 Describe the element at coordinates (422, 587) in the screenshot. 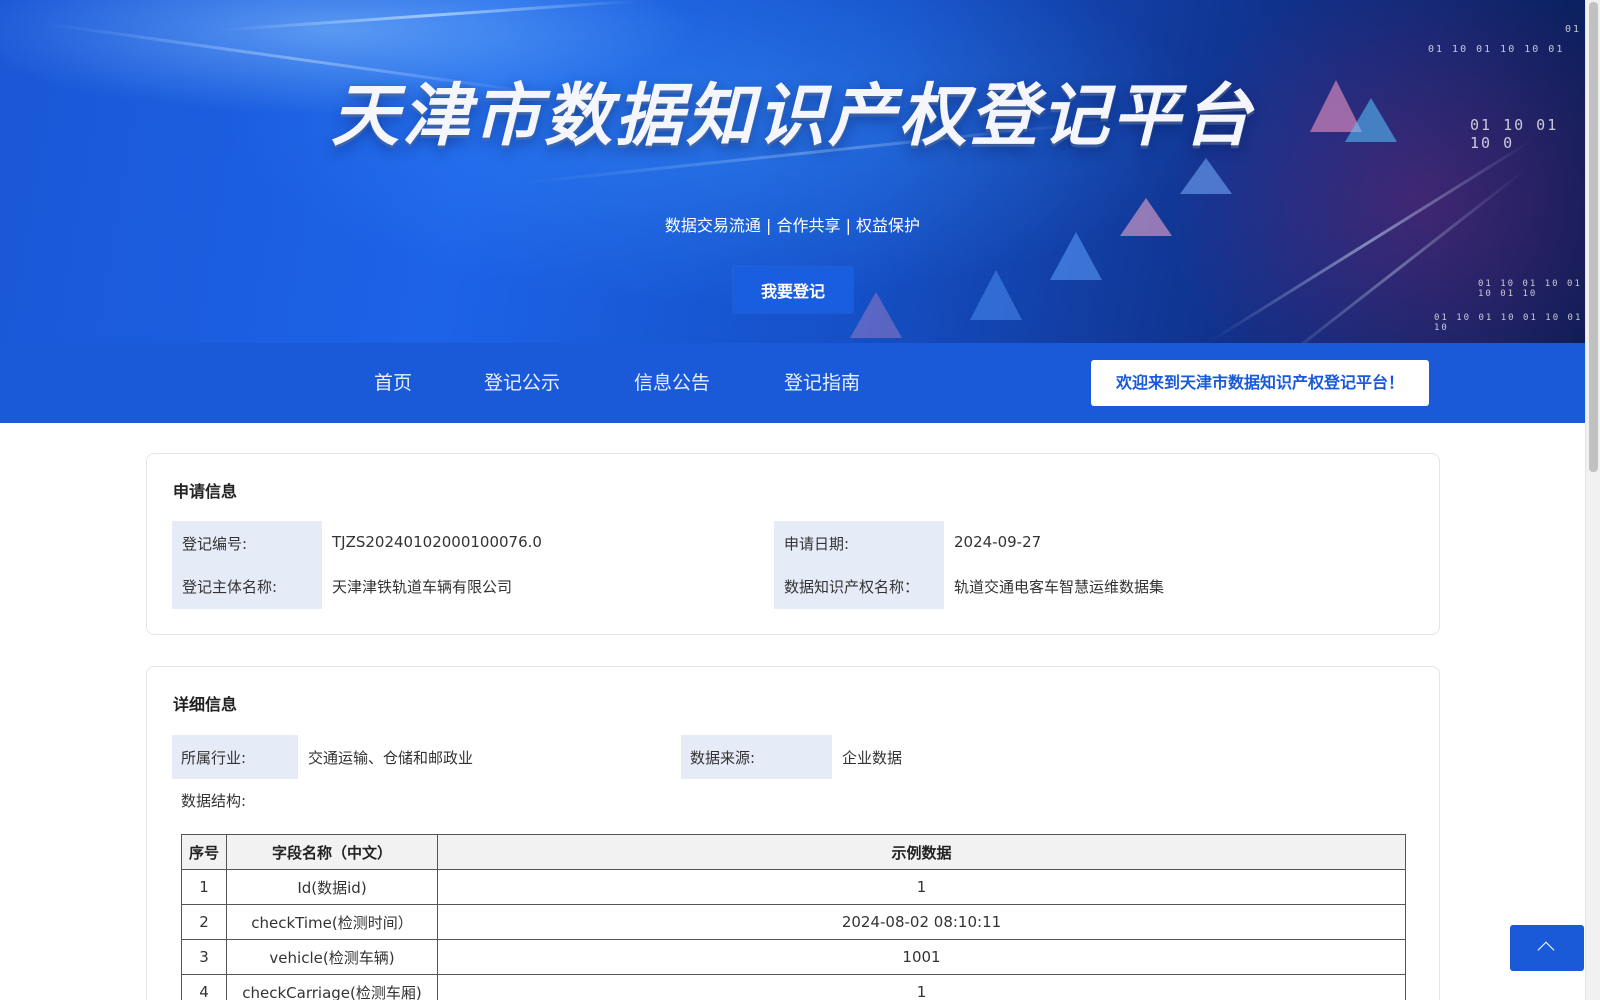

I see `subject-value: 天津津铁轨道车辆有限公司` at that location.